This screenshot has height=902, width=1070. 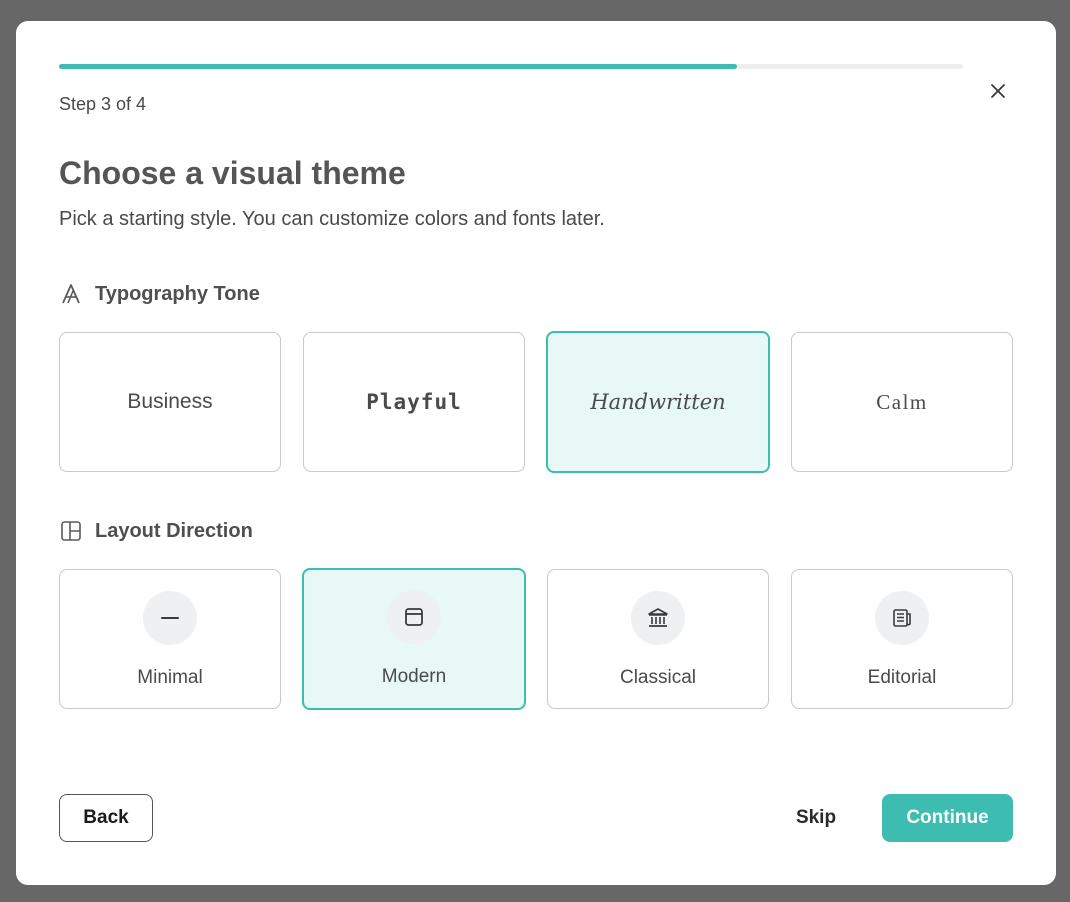 What do you see at coordinates (170, 677) in the screenshot?
I see `layout-option-label: Minimal` at bounding box center [170, 677].